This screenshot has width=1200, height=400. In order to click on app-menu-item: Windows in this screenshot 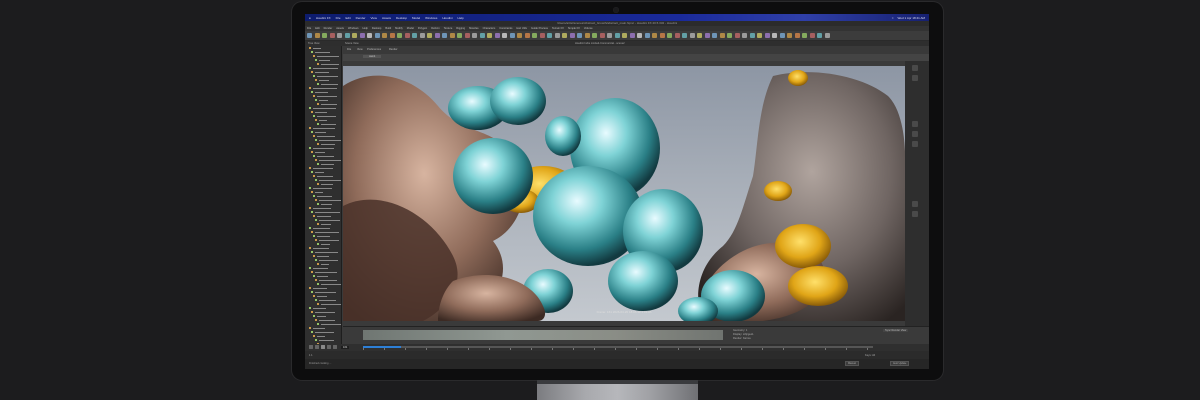, I will do `click(353, 28)`.